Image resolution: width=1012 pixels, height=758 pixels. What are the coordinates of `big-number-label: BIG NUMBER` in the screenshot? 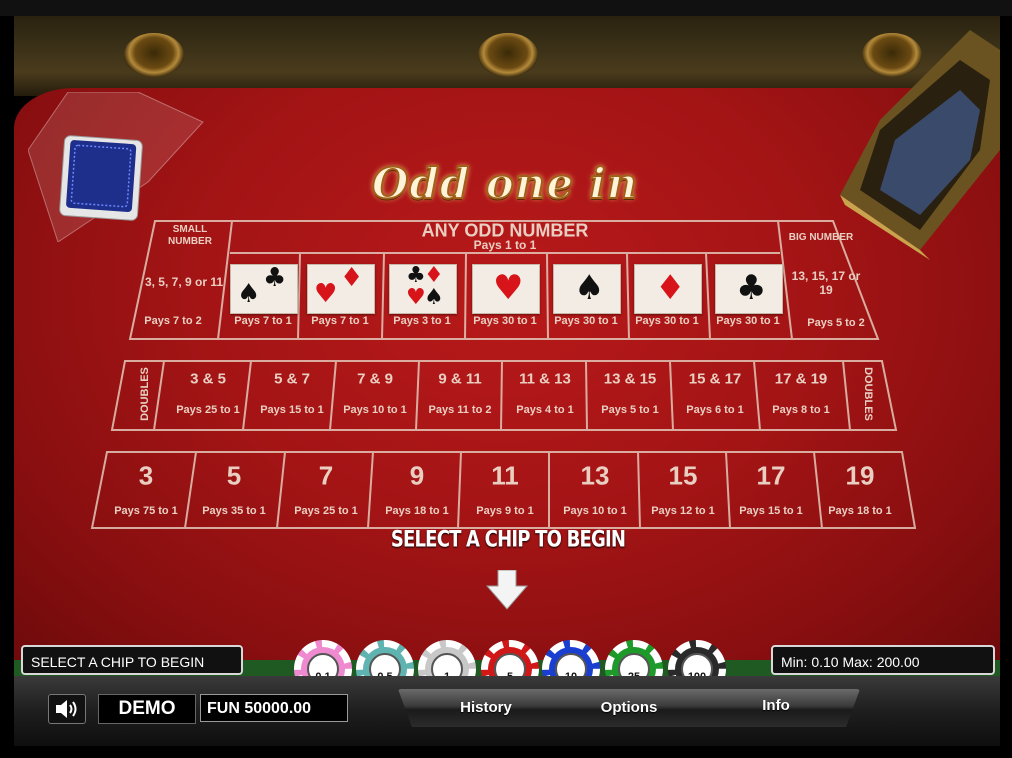 It's located at (821, 237).